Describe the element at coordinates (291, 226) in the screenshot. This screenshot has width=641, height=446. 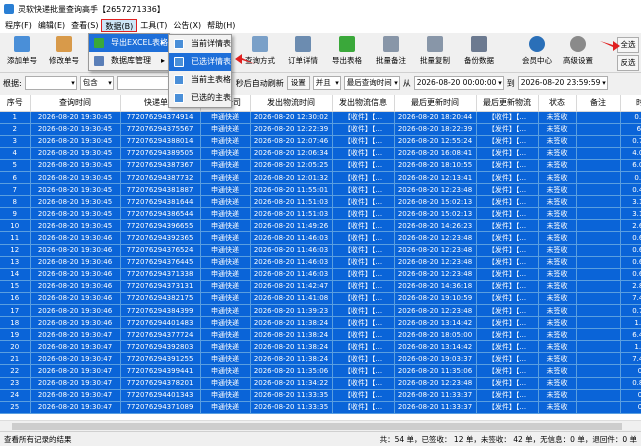
I see `table-cell: 2026-08-20 11:49:26` at that location.